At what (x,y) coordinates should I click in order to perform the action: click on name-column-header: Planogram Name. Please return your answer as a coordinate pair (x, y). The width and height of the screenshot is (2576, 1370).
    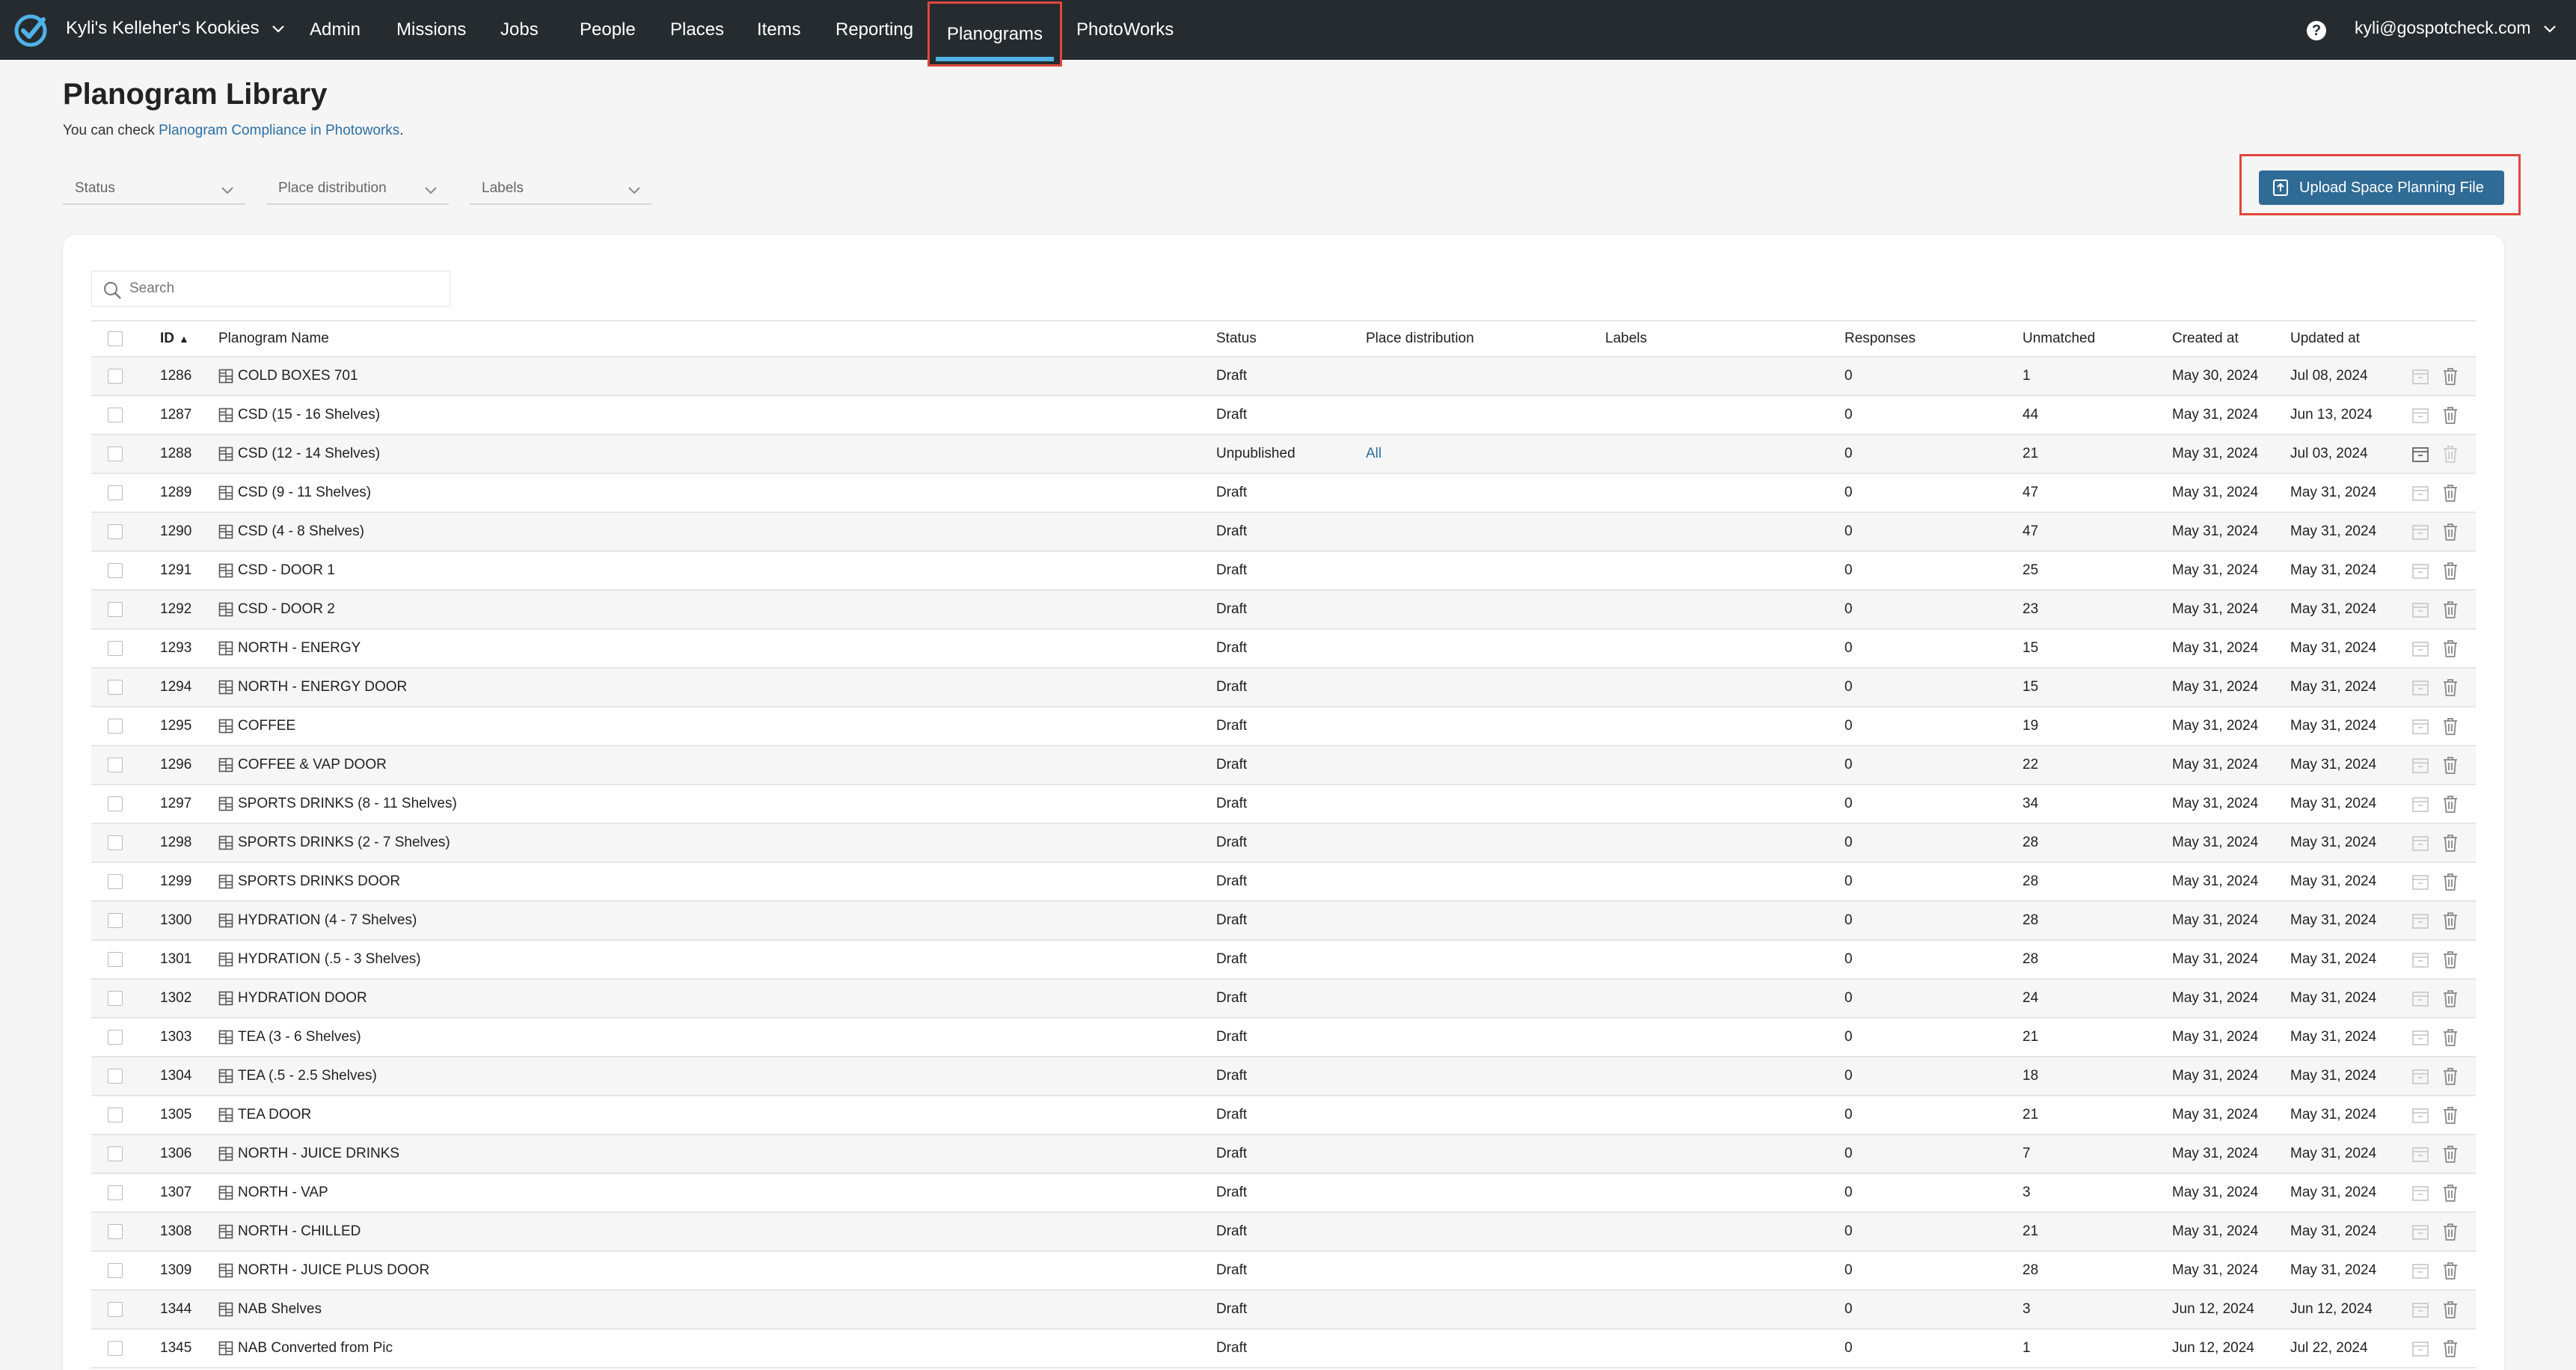
    Looking at the image, I should click on (273, 339).